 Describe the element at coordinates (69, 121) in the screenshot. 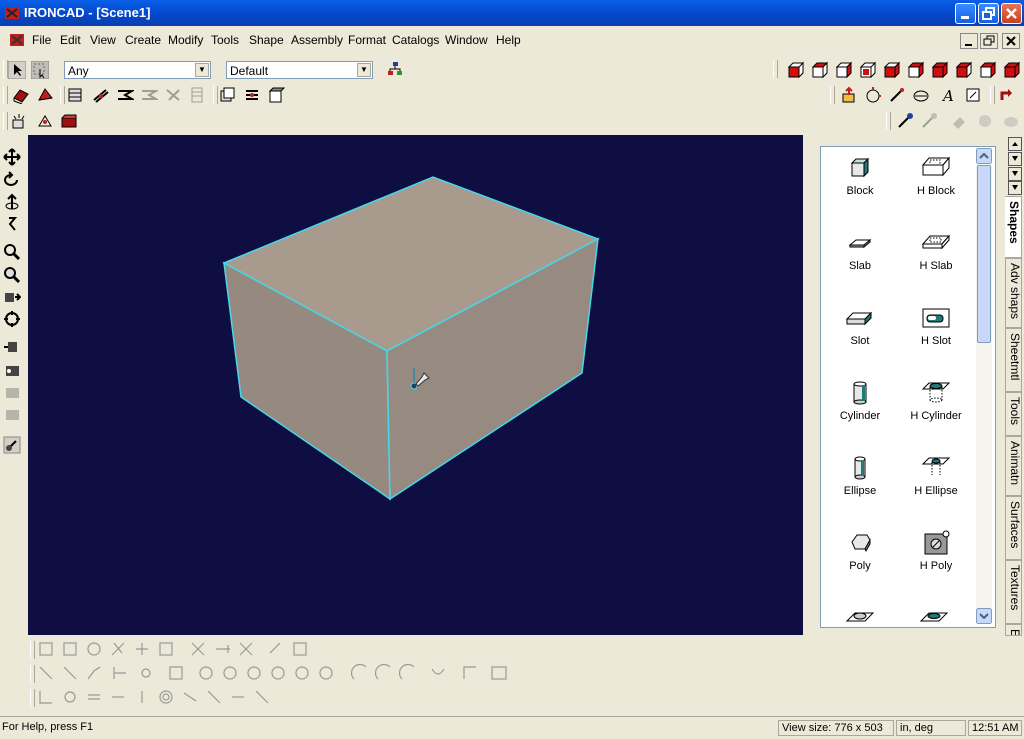

I see `render-icon` at that location.